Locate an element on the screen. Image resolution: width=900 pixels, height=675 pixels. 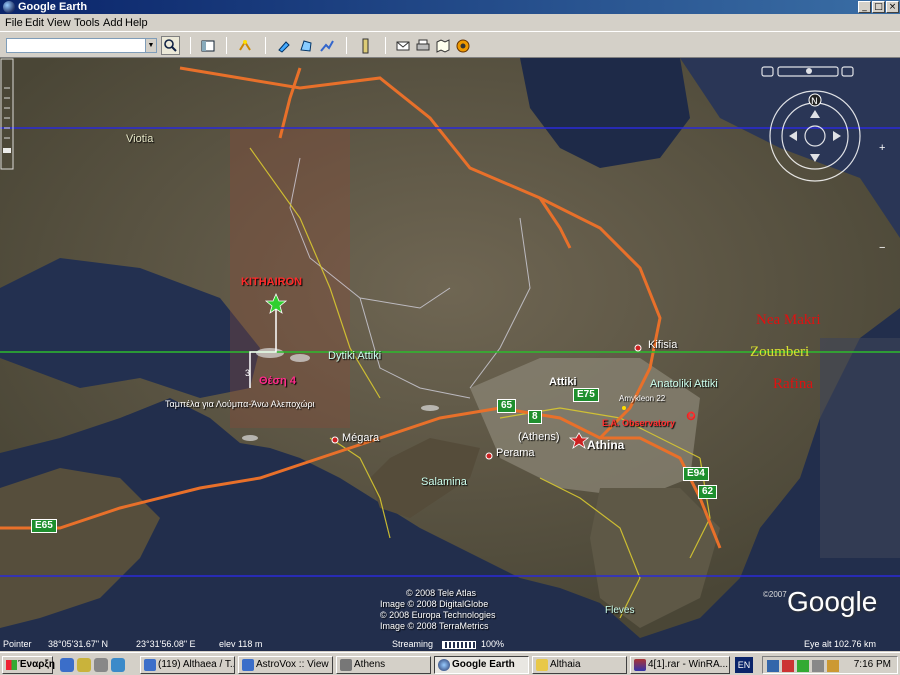
zoom-out-button: − is located at coordinates (882, 248).